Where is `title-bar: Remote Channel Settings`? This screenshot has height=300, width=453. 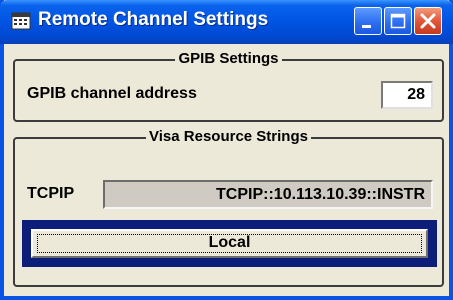
title-bar: Remote Channel Settings is located at coordinates (226, 22).